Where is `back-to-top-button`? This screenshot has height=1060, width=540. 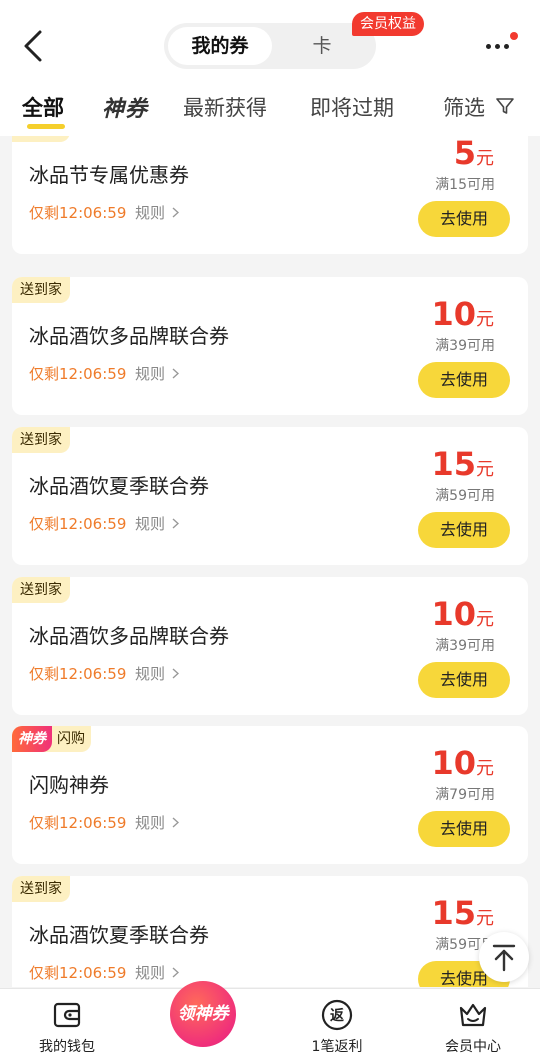 back-to-top-button is located at coordinates (504, 957).